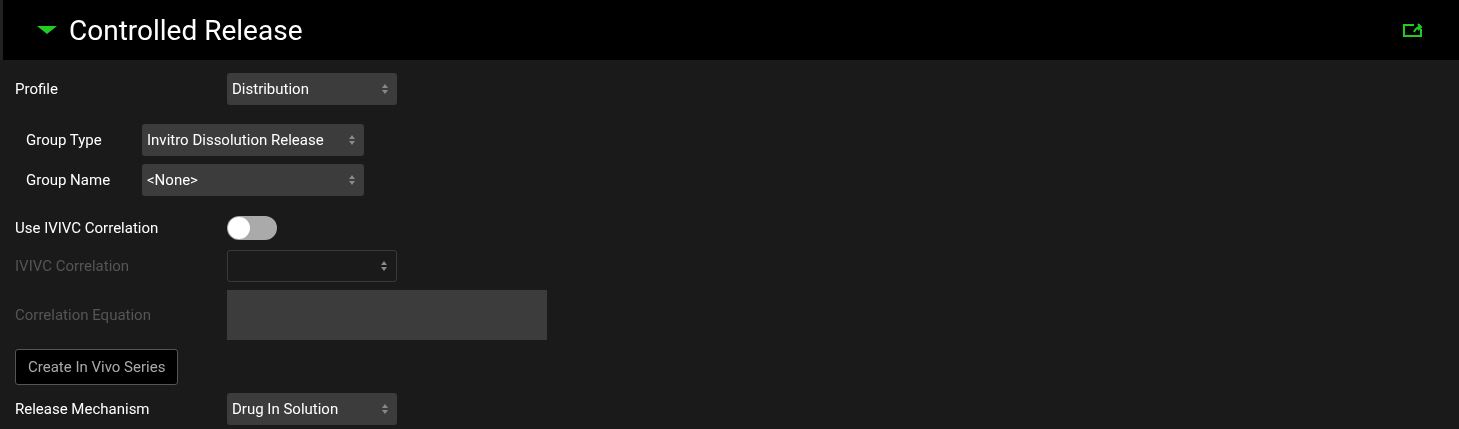 The image size is (1459, 429). Describe the element at coordinates (253, 180) in the screenshot. I see `dropdown-field: <None>` at that location.